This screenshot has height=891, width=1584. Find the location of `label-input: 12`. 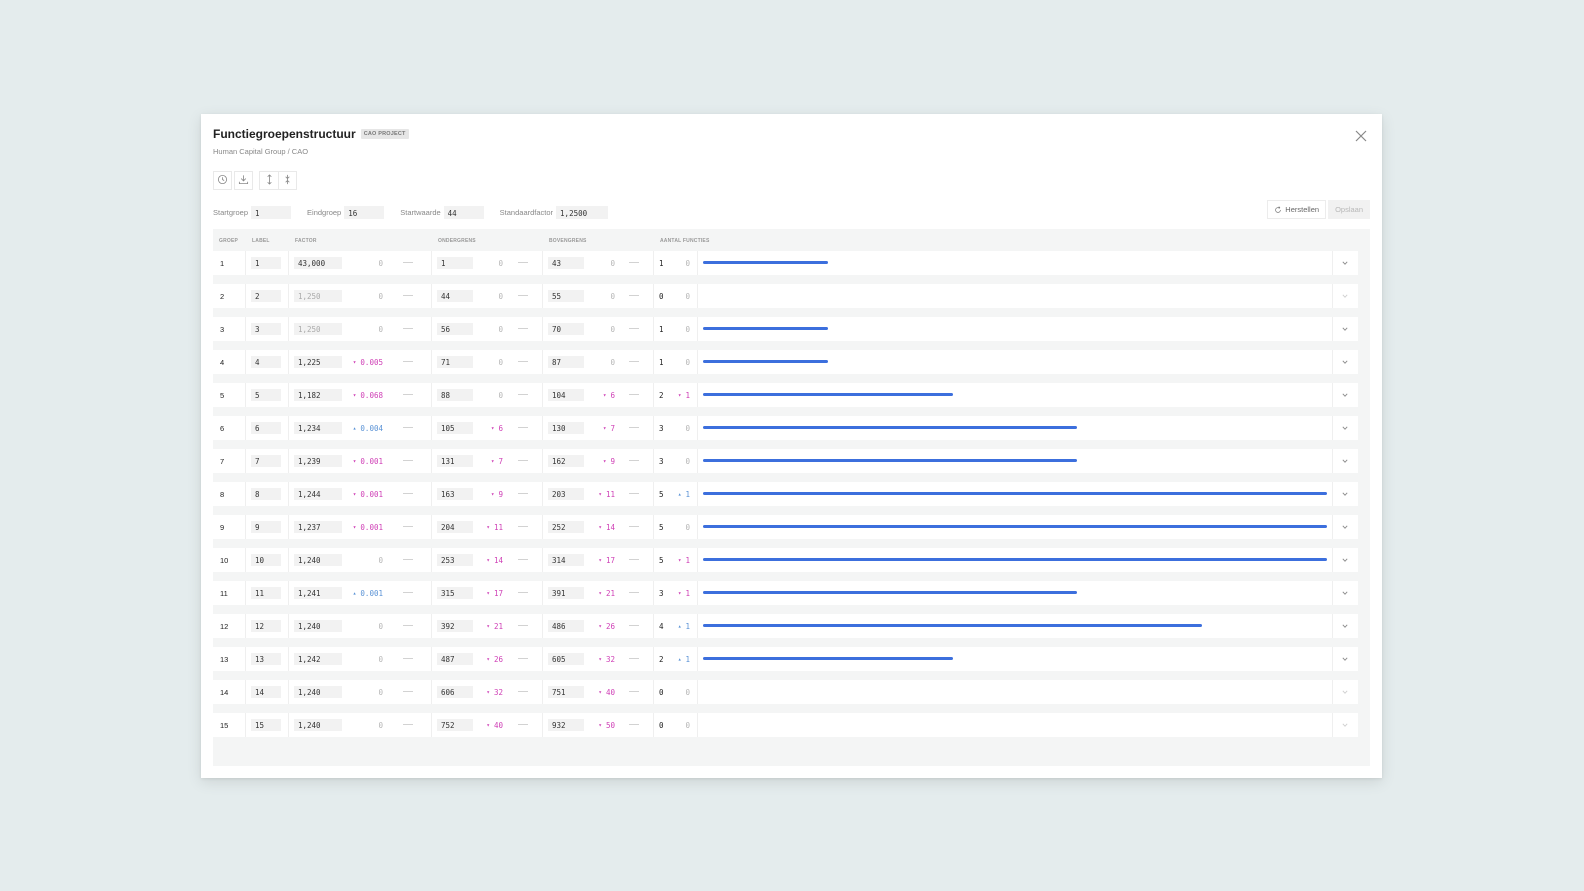

label-input: 12 is located at coordinates (266, 626).